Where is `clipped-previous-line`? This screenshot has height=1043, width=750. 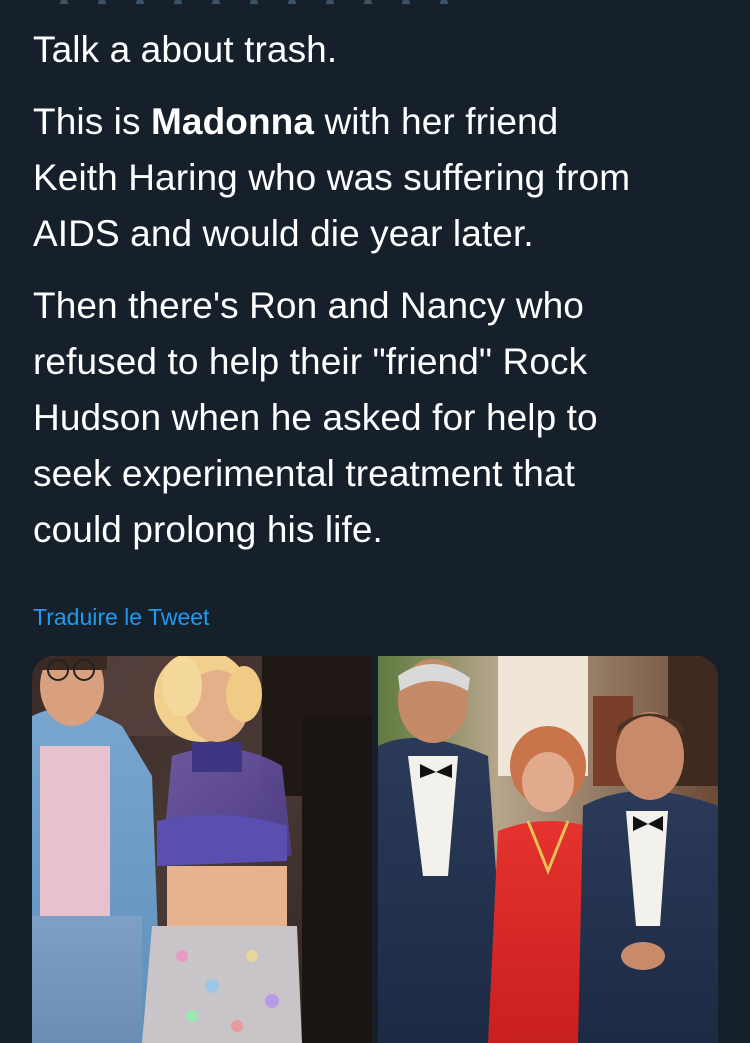
clipped-previous-line is located at coordinates (270, 2).